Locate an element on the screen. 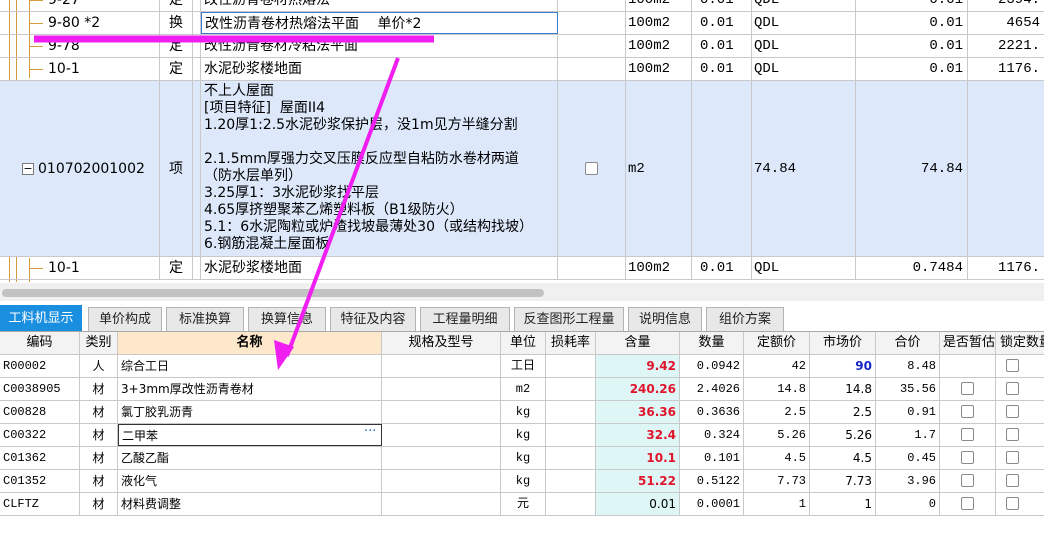 This screenshot has height=553, width=1044. mat-total: 0.45 is located at coordinates (908, 458).